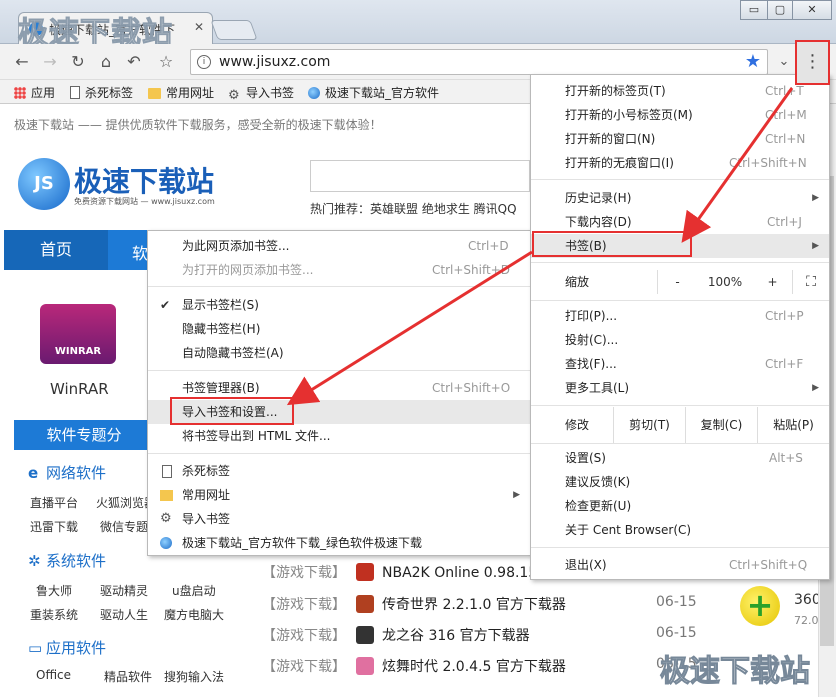 This screenshot has height=697, width=836. I want to click on side-number: 360, so click(807, 600).